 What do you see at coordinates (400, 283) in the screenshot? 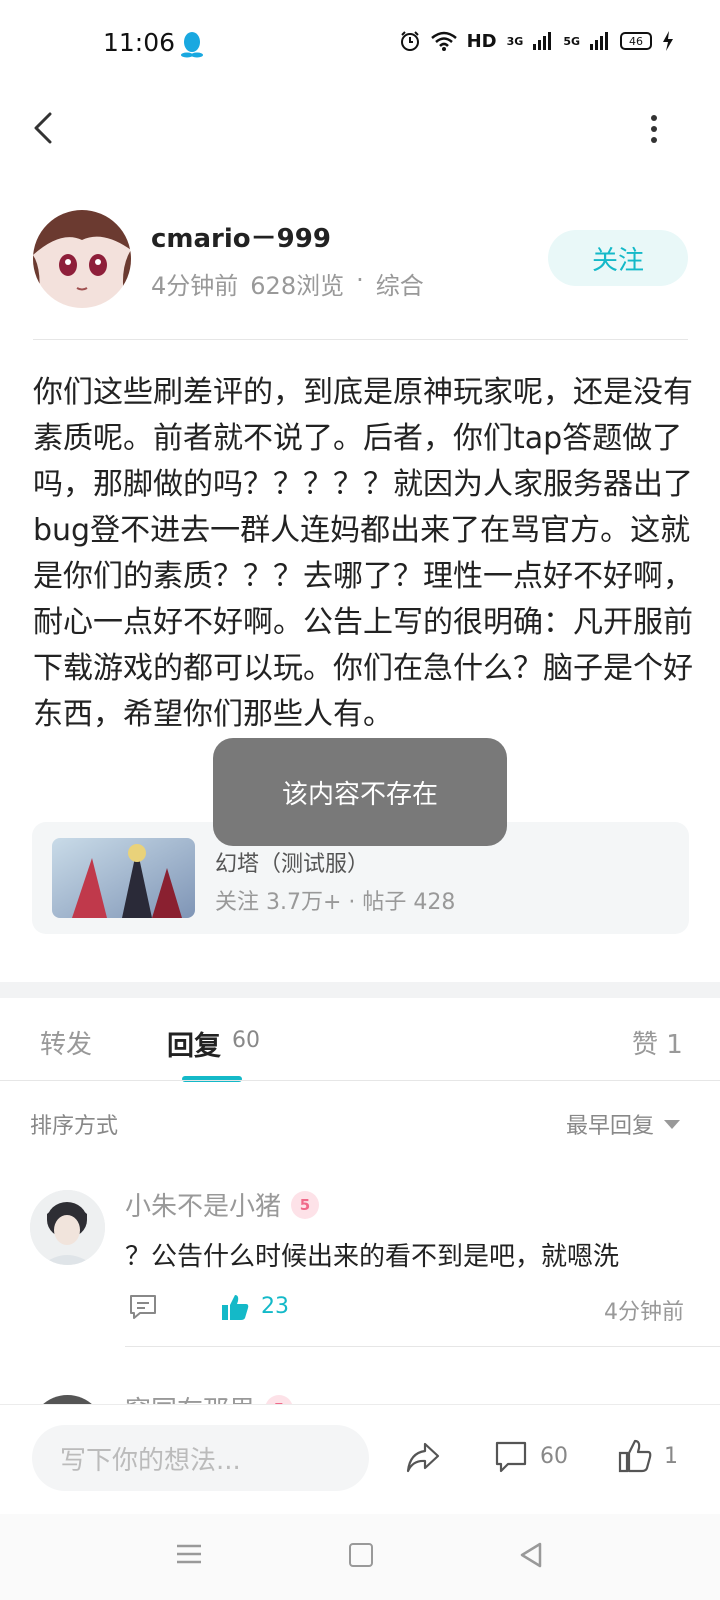
I see `post-category: 综合` at bounding box center [400, 283].